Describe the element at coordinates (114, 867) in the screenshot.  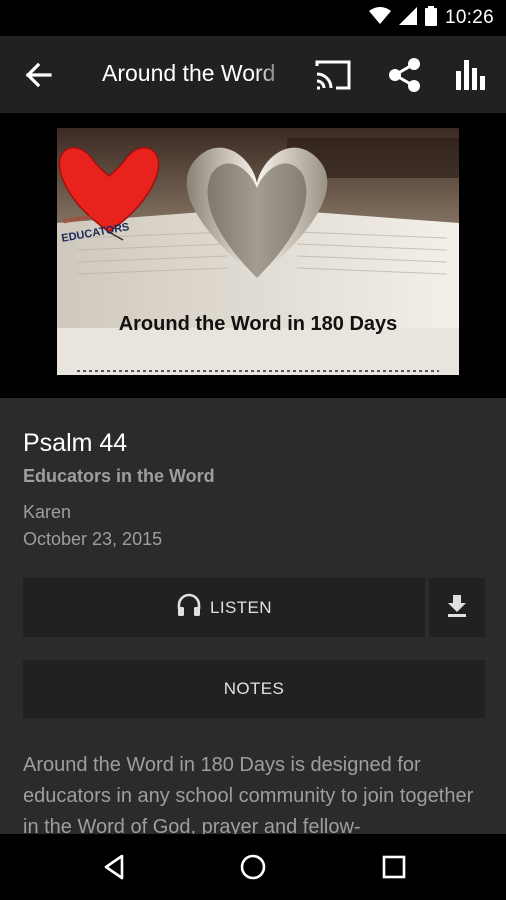
I see `nav-back-icon` at that location.